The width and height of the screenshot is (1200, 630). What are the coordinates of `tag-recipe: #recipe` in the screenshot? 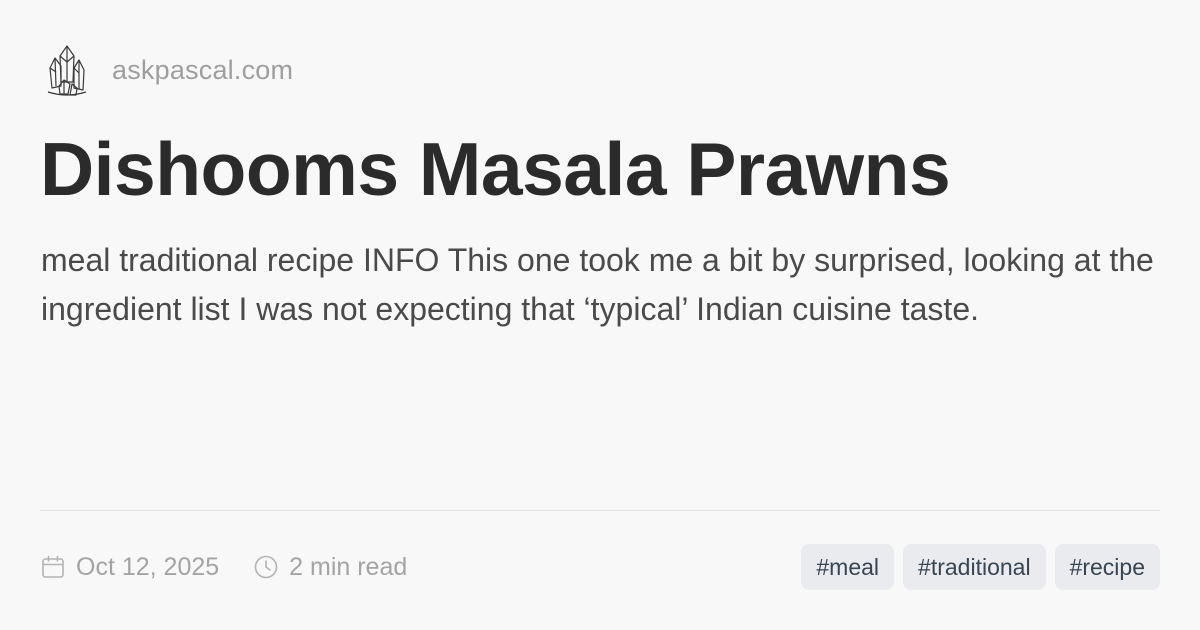 It's located at (1107, 567).